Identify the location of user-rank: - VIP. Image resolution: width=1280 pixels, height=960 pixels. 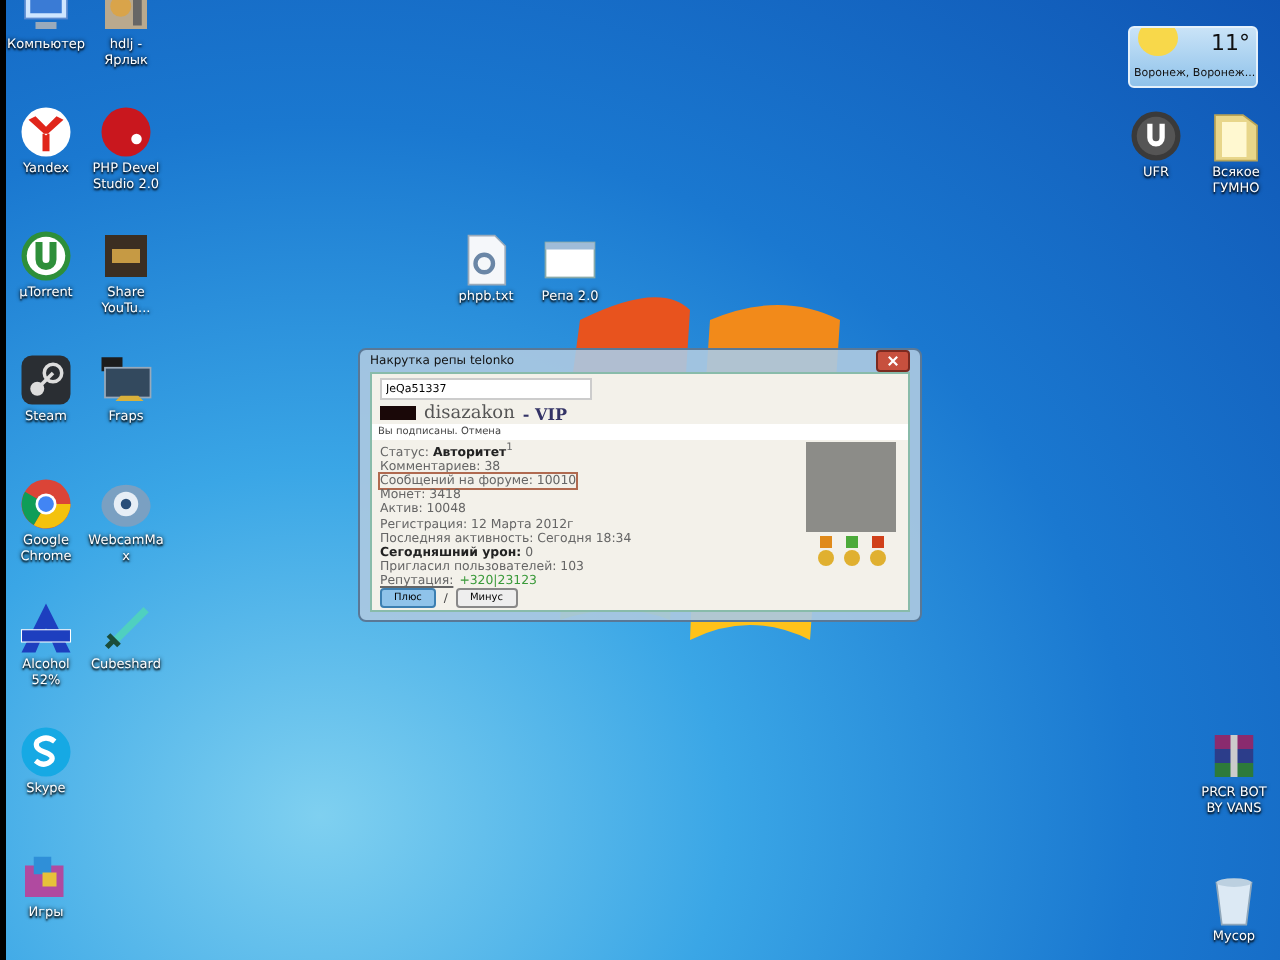
(544, 413).